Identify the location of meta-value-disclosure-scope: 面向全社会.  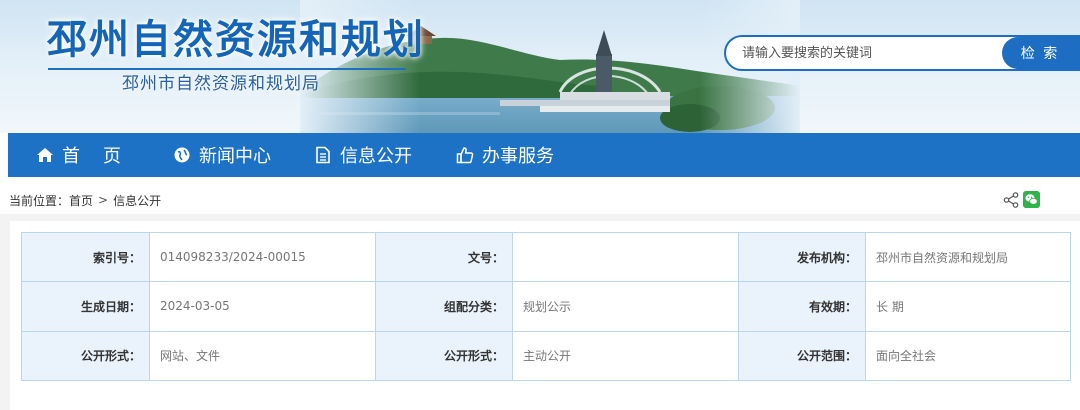
(968, 356).